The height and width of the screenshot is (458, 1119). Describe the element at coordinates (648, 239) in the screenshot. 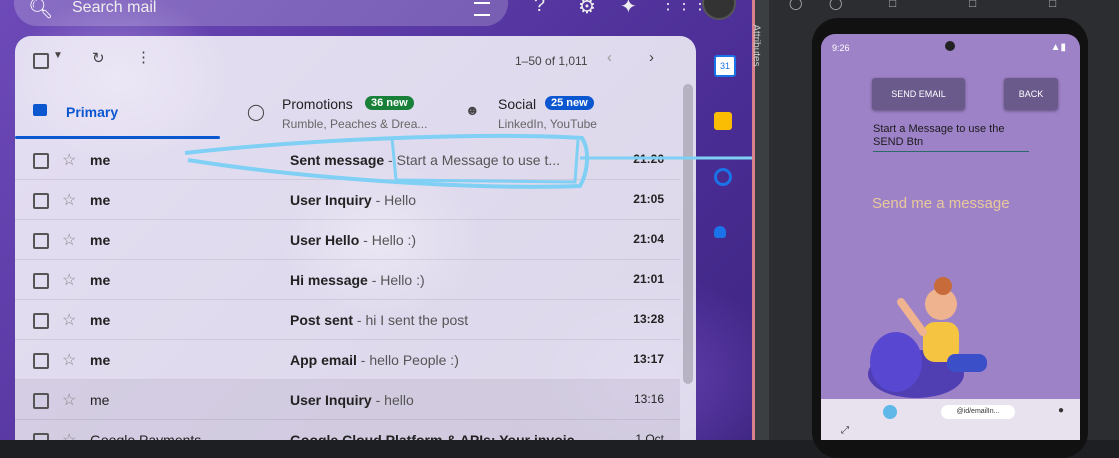

I see `email-time: 21:04` at that location.